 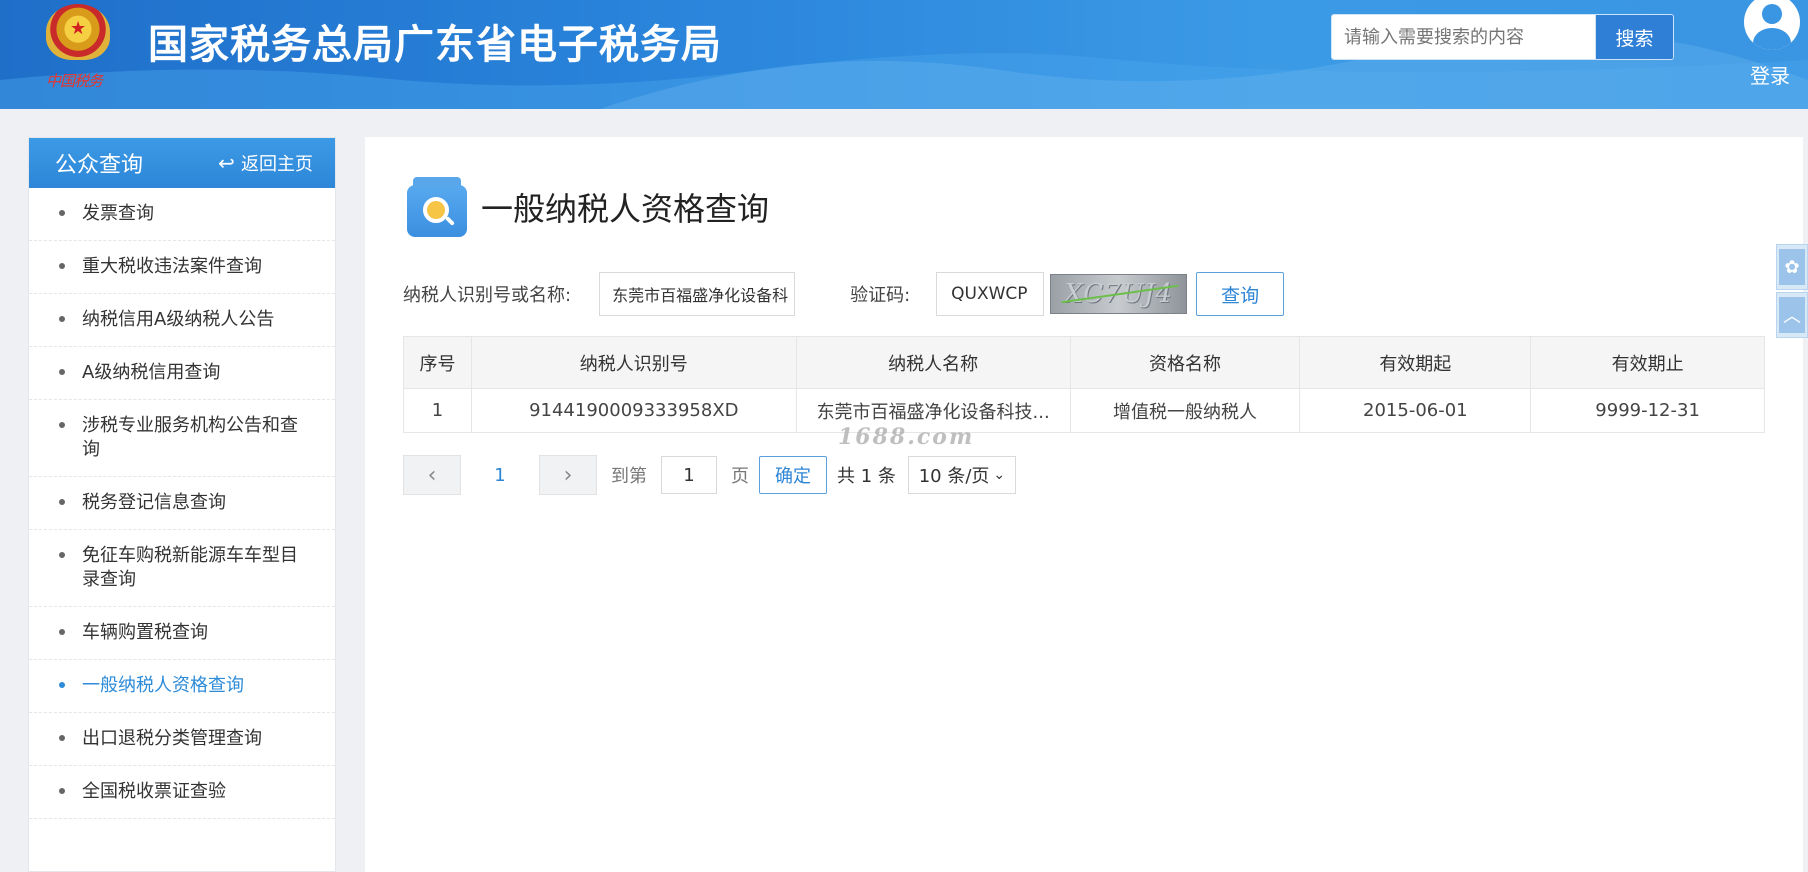 I want to click on pagination: ‹ 1 › 到第 1 页 确定 共 1 条 10 条/页 ⌄, so click(x=709, y=475).